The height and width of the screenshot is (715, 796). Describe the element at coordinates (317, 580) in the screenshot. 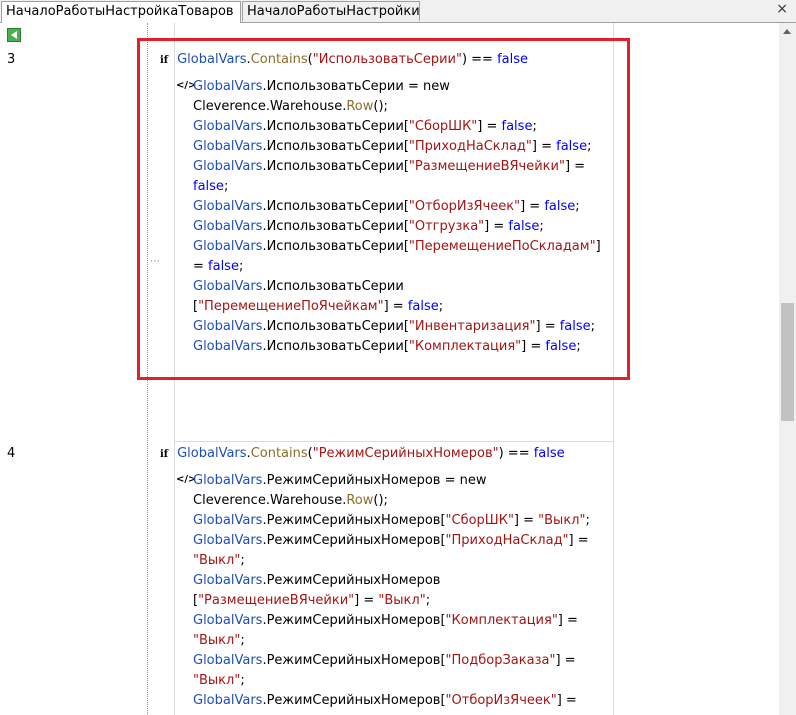

I see `code-line: GlobalVars.РежимСерийныхНомеров` at that location.